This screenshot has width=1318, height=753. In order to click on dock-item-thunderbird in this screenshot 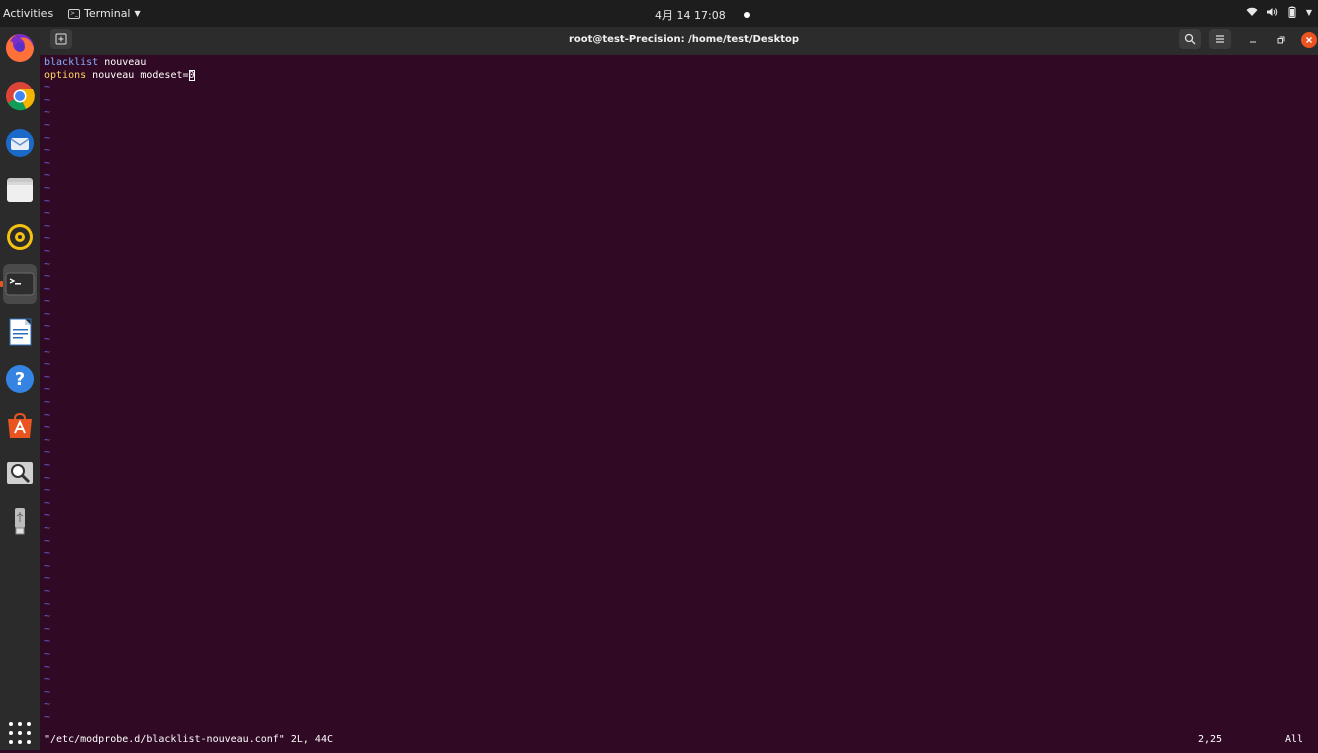, I will do `click(20, 143)`.